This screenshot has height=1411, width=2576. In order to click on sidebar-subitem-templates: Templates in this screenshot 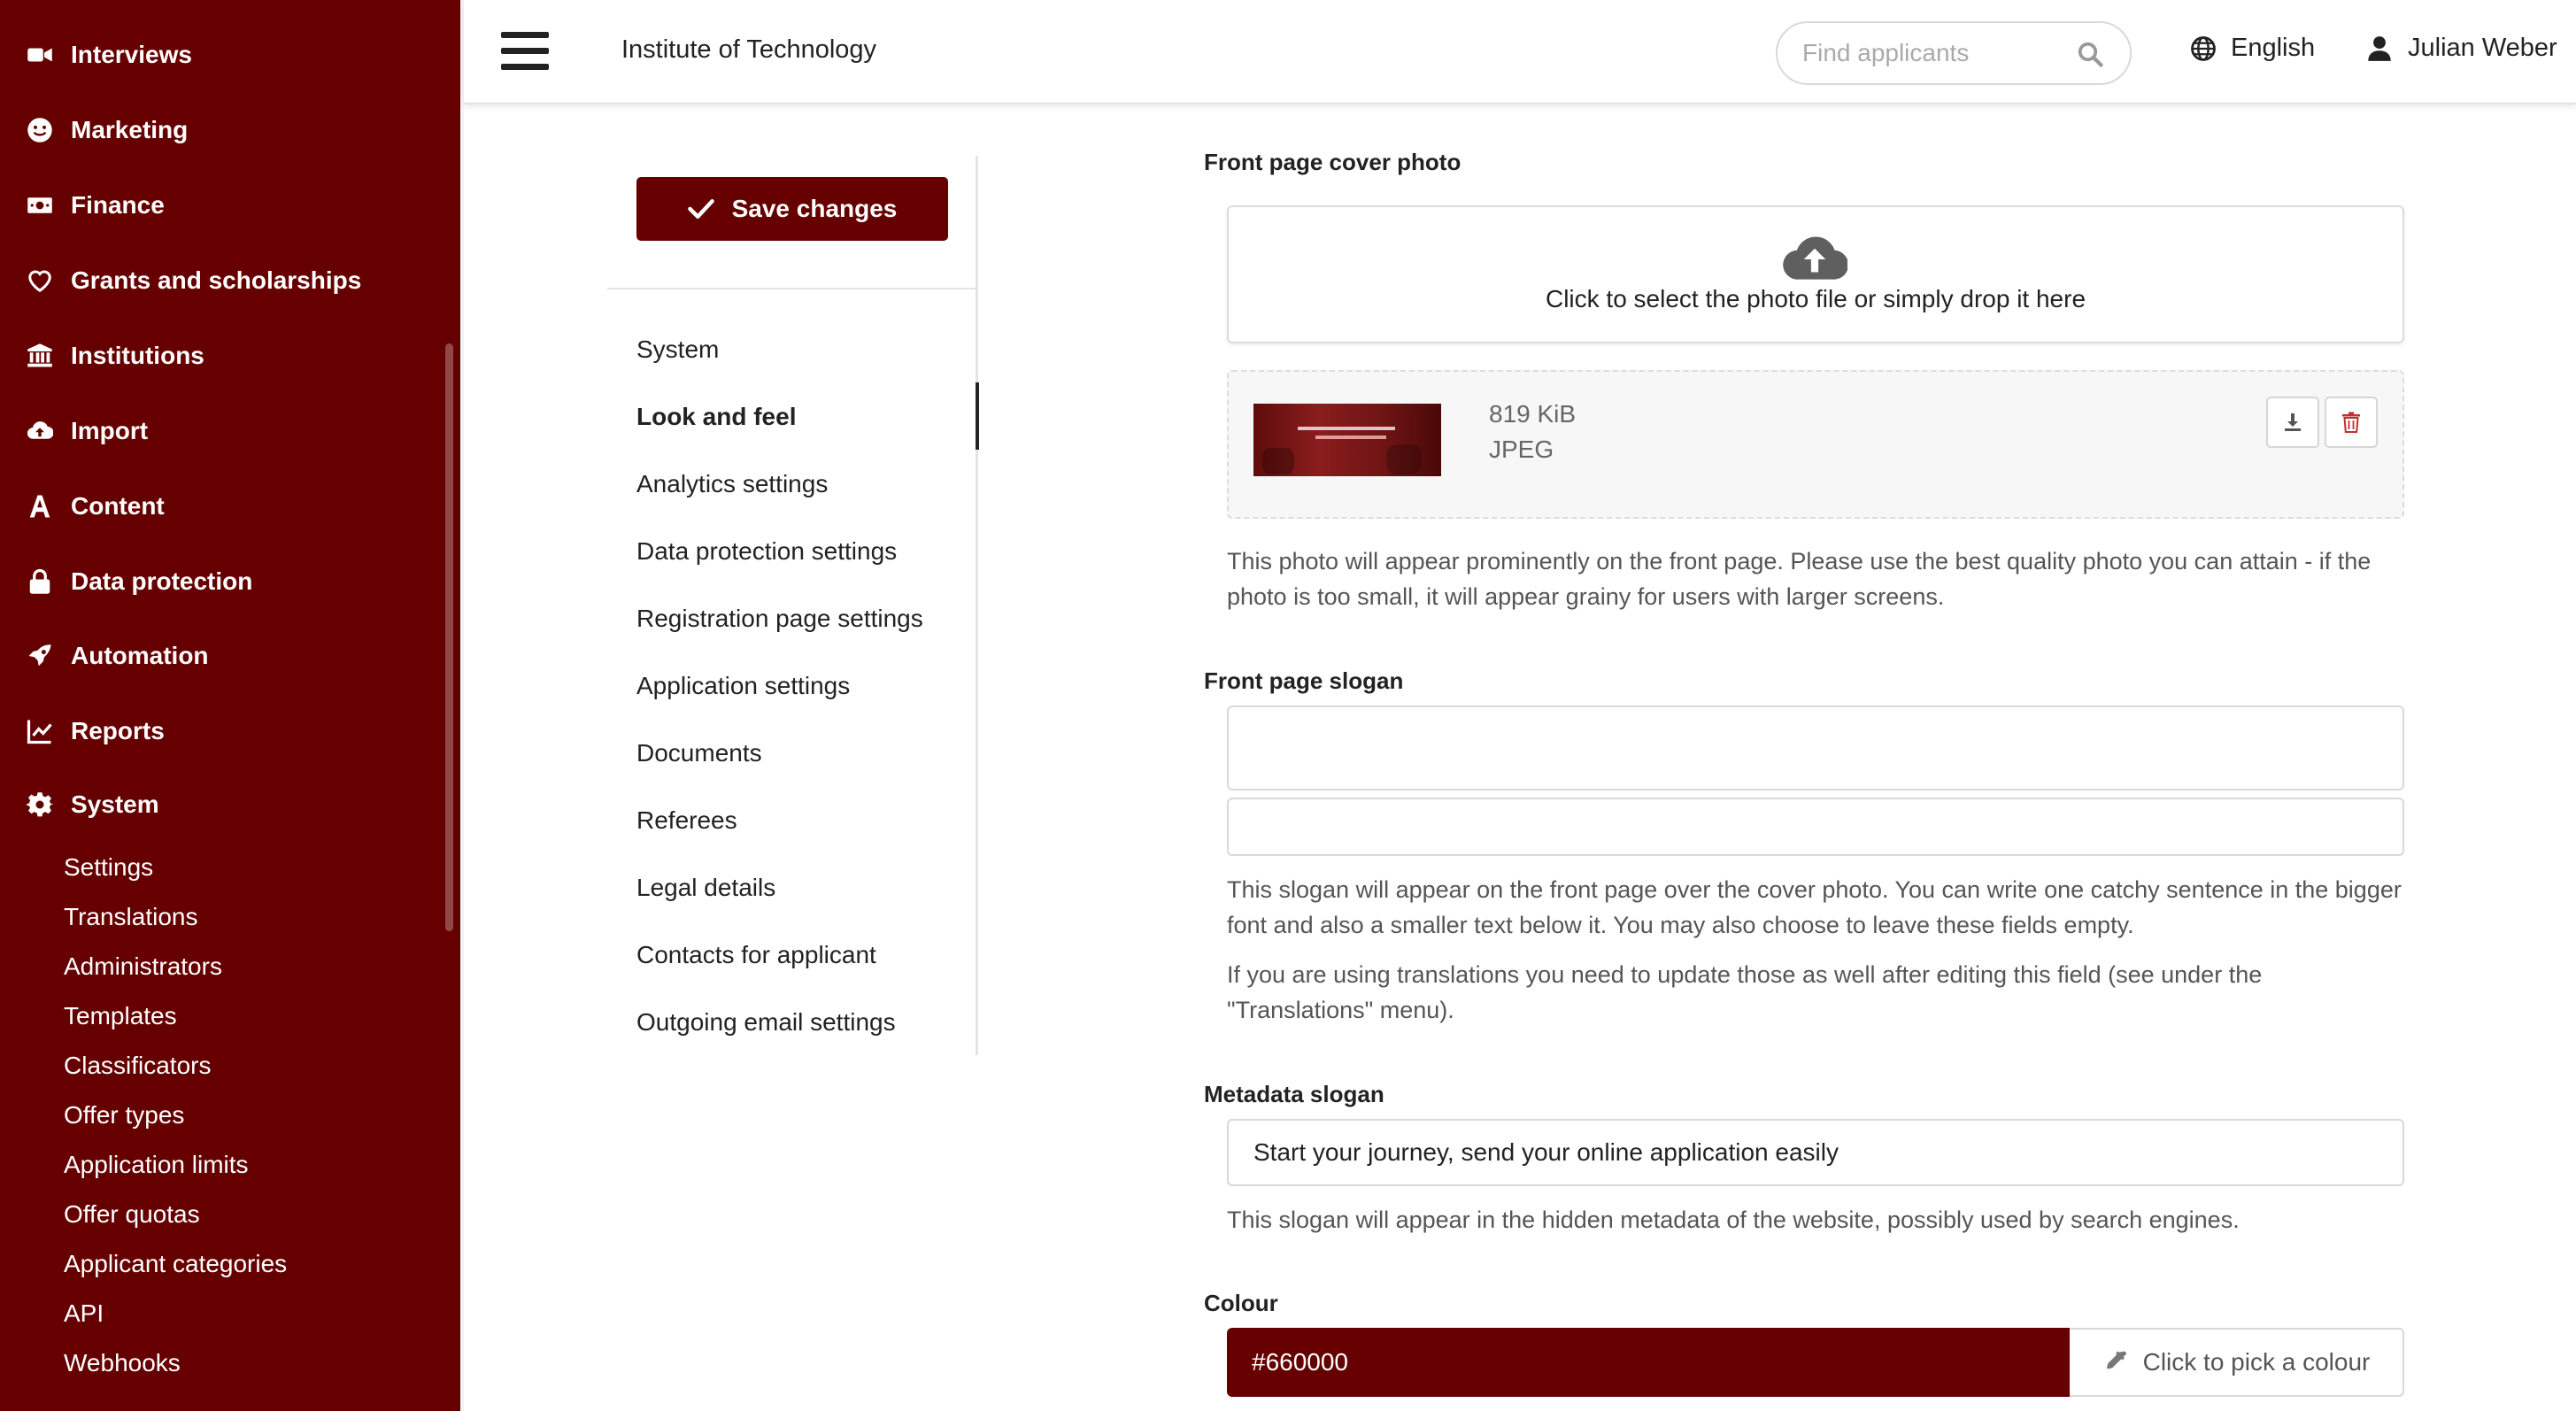, I will do `click(120, 1016)`.